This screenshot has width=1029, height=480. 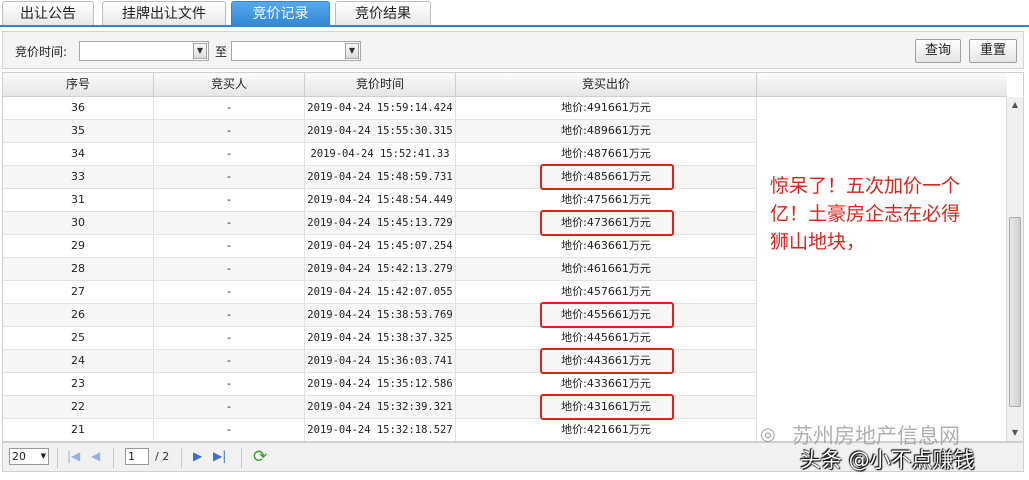 I want to click on row-bid-time: 2019-04-24 15:32:18.527, so click(x=380, y=430).